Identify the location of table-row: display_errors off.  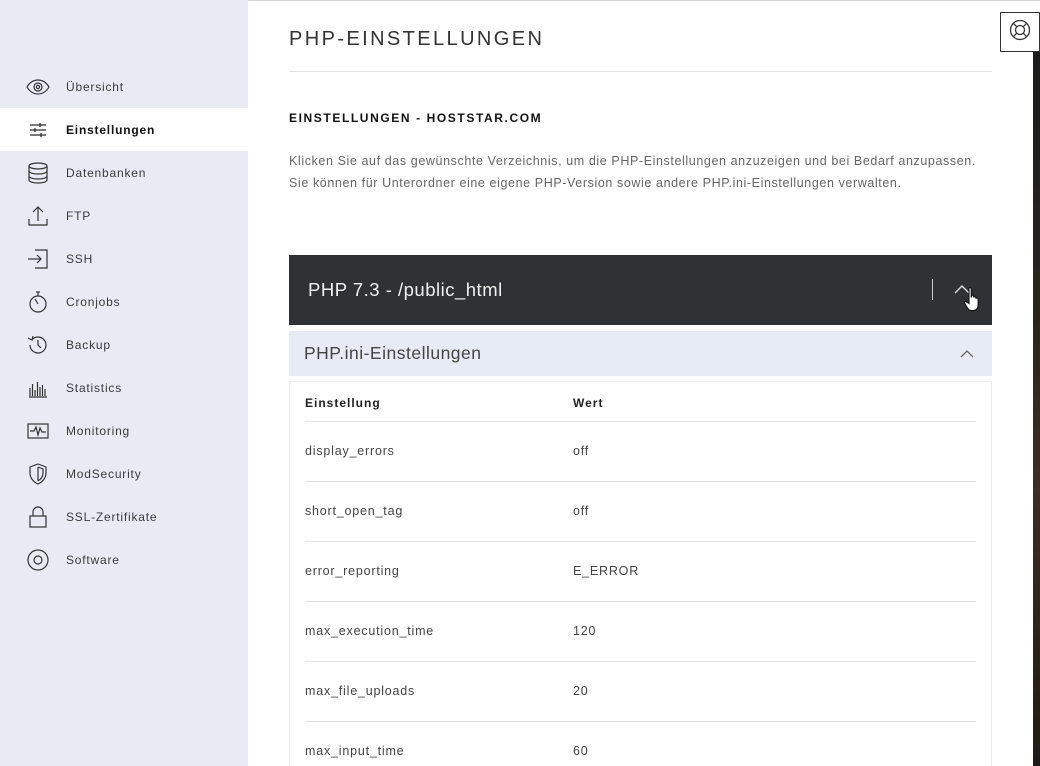
(640, 452).